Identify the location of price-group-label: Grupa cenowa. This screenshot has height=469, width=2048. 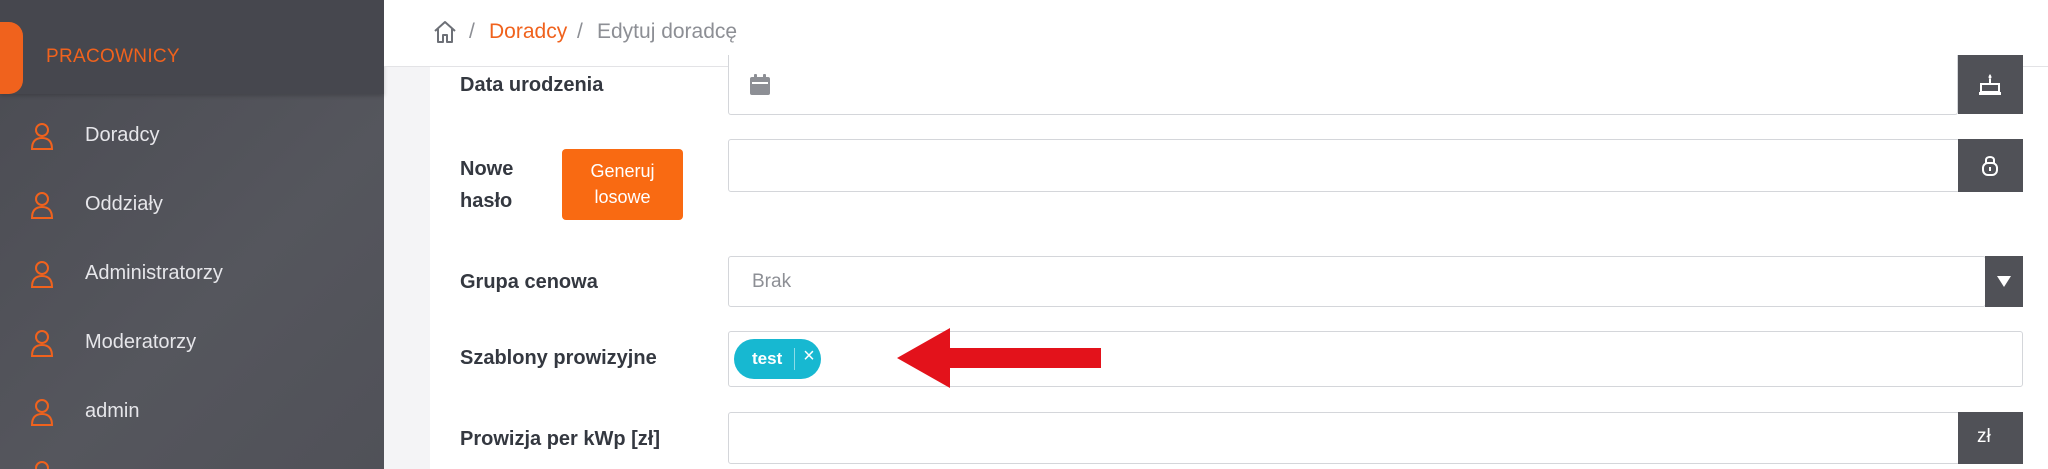
(529, 282).